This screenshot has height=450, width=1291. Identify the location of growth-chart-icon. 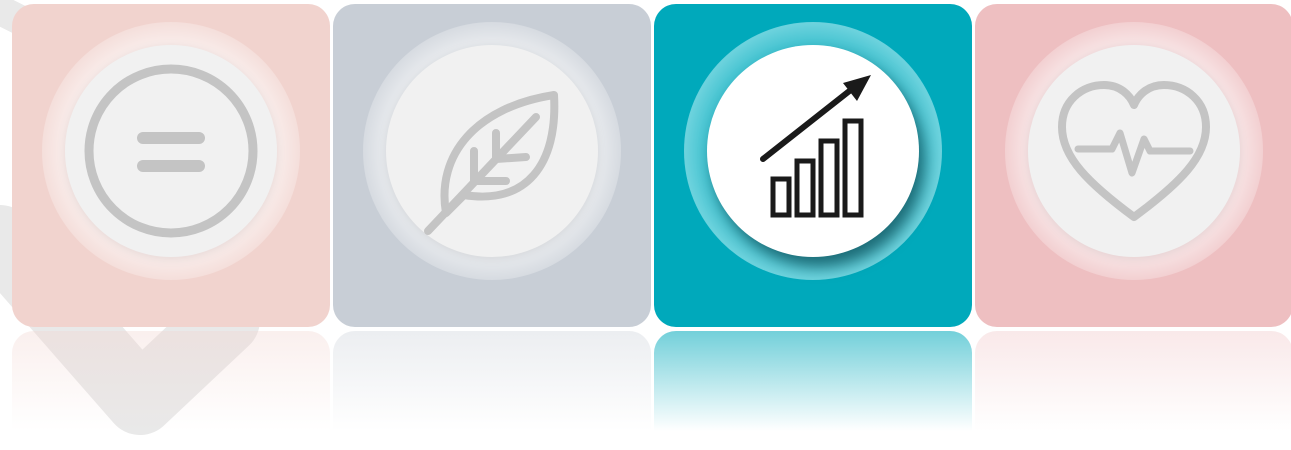
(815, 146).